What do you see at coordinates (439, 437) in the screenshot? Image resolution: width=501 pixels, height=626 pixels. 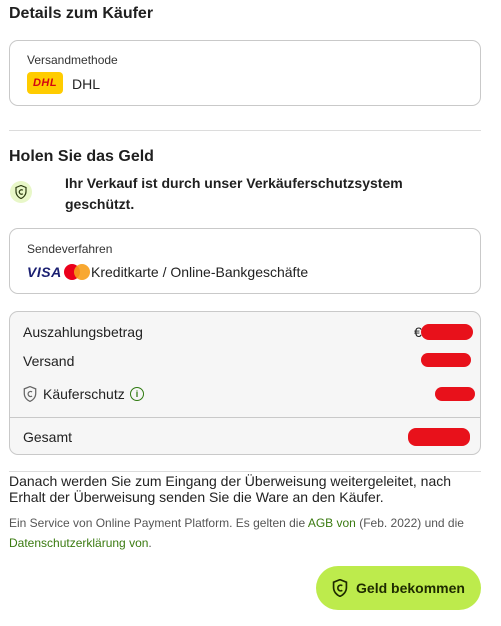 I see `total-redacted` at bounding box center [439, 437].